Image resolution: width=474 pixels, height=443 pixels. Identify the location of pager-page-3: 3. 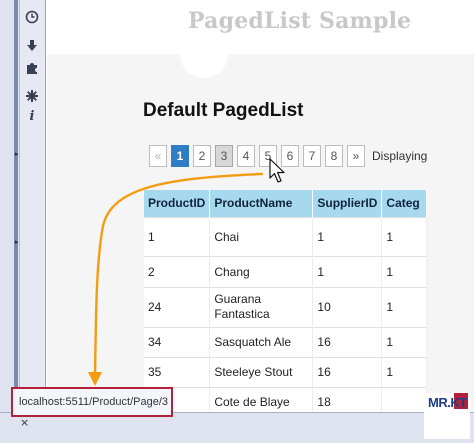
(224, 156).